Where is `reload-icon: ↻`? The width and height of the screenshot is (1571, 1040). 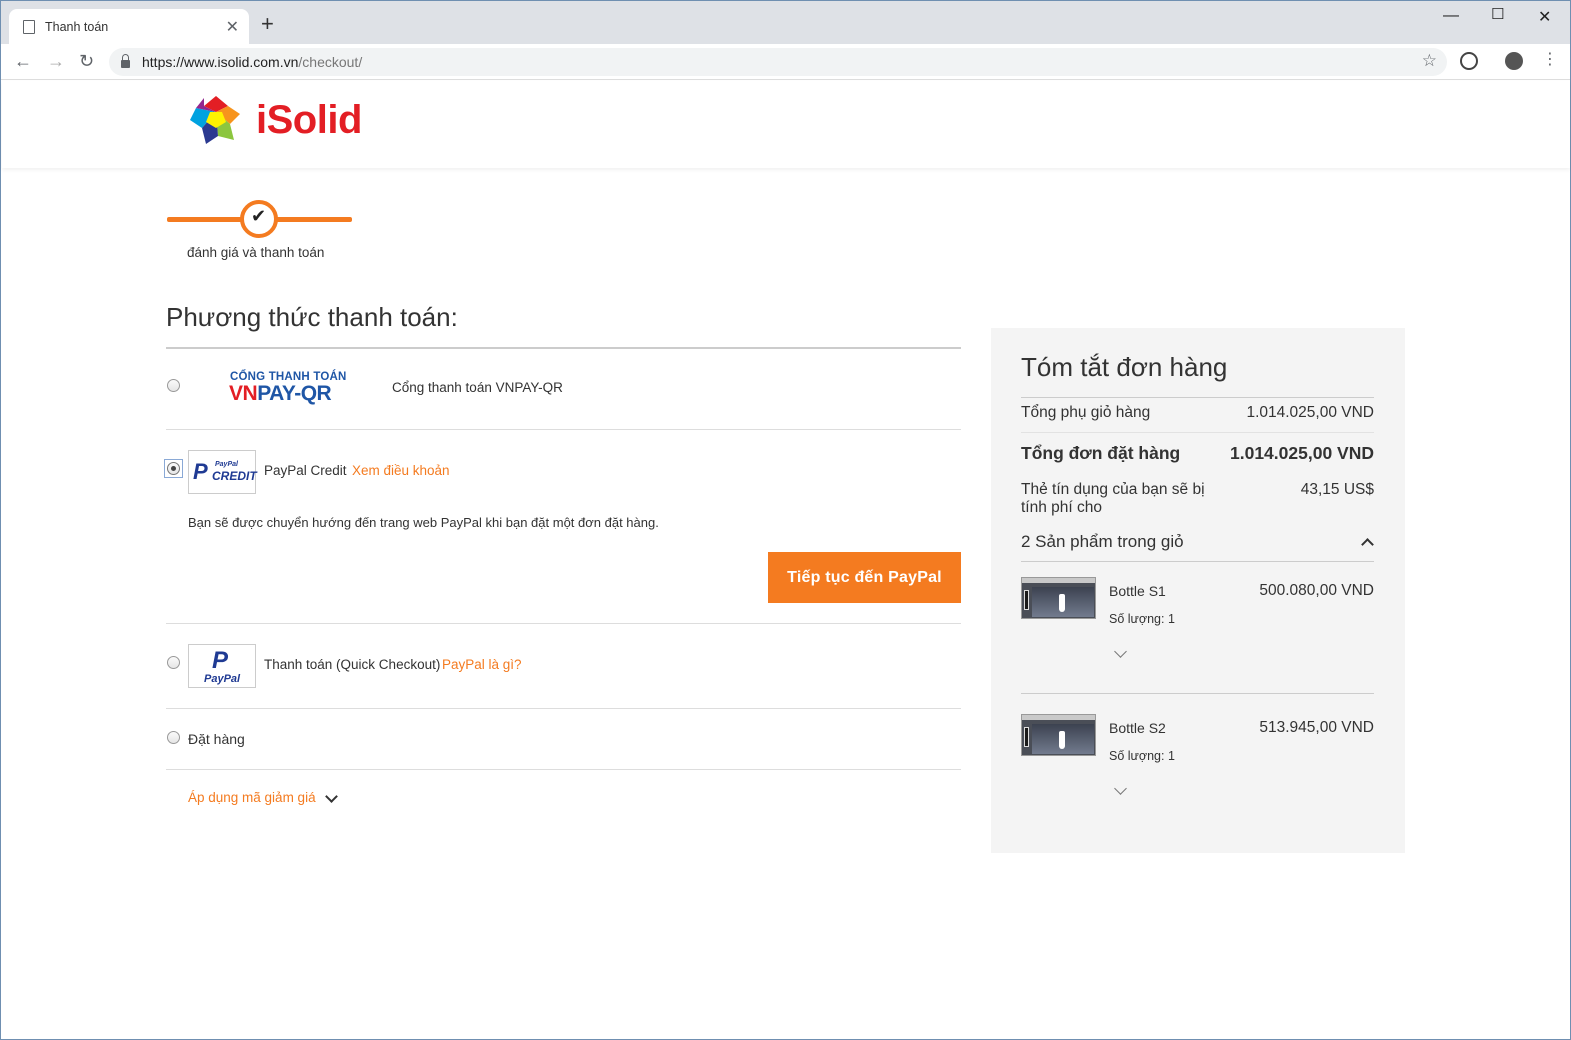 reload-icon: ↻ is located at coordinates (86, 61).